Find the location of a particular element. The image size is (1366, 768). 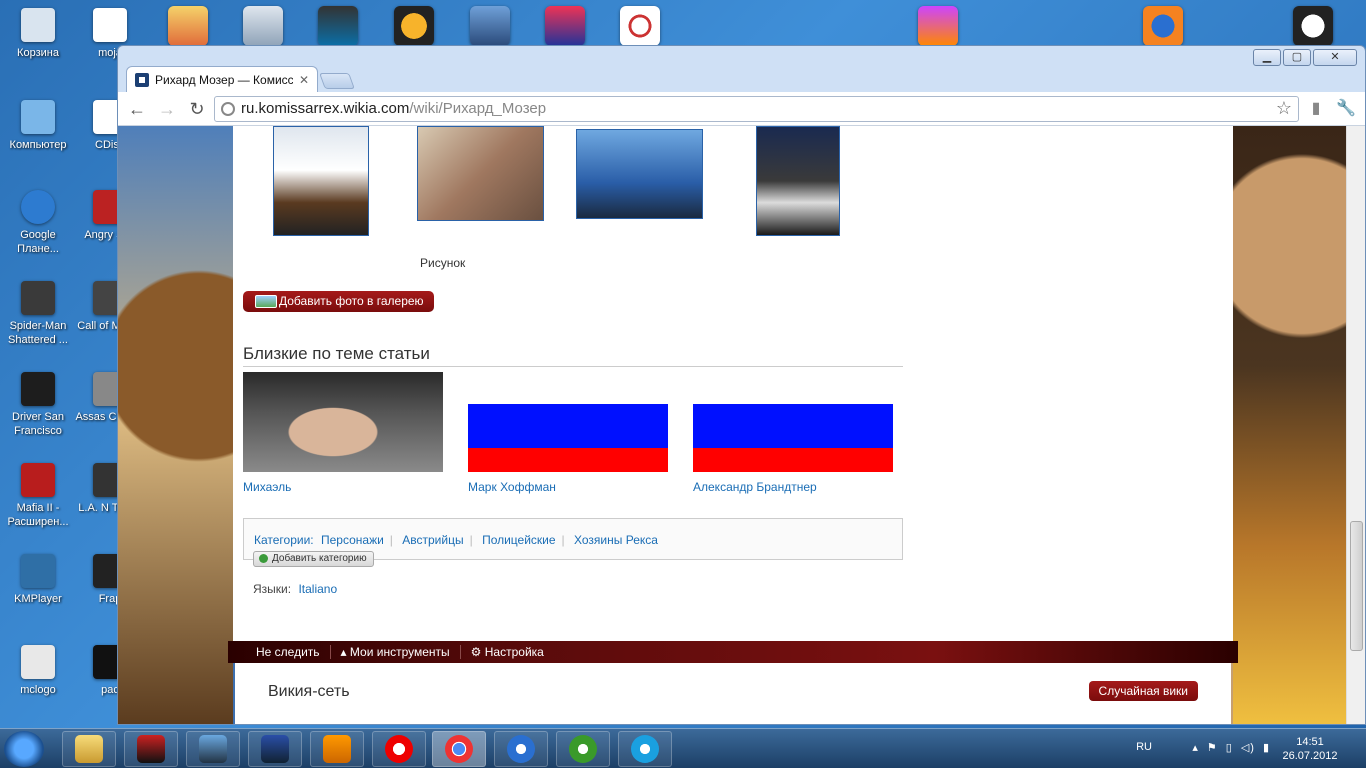

utorrent-icon is located at coordinates (583, 749).